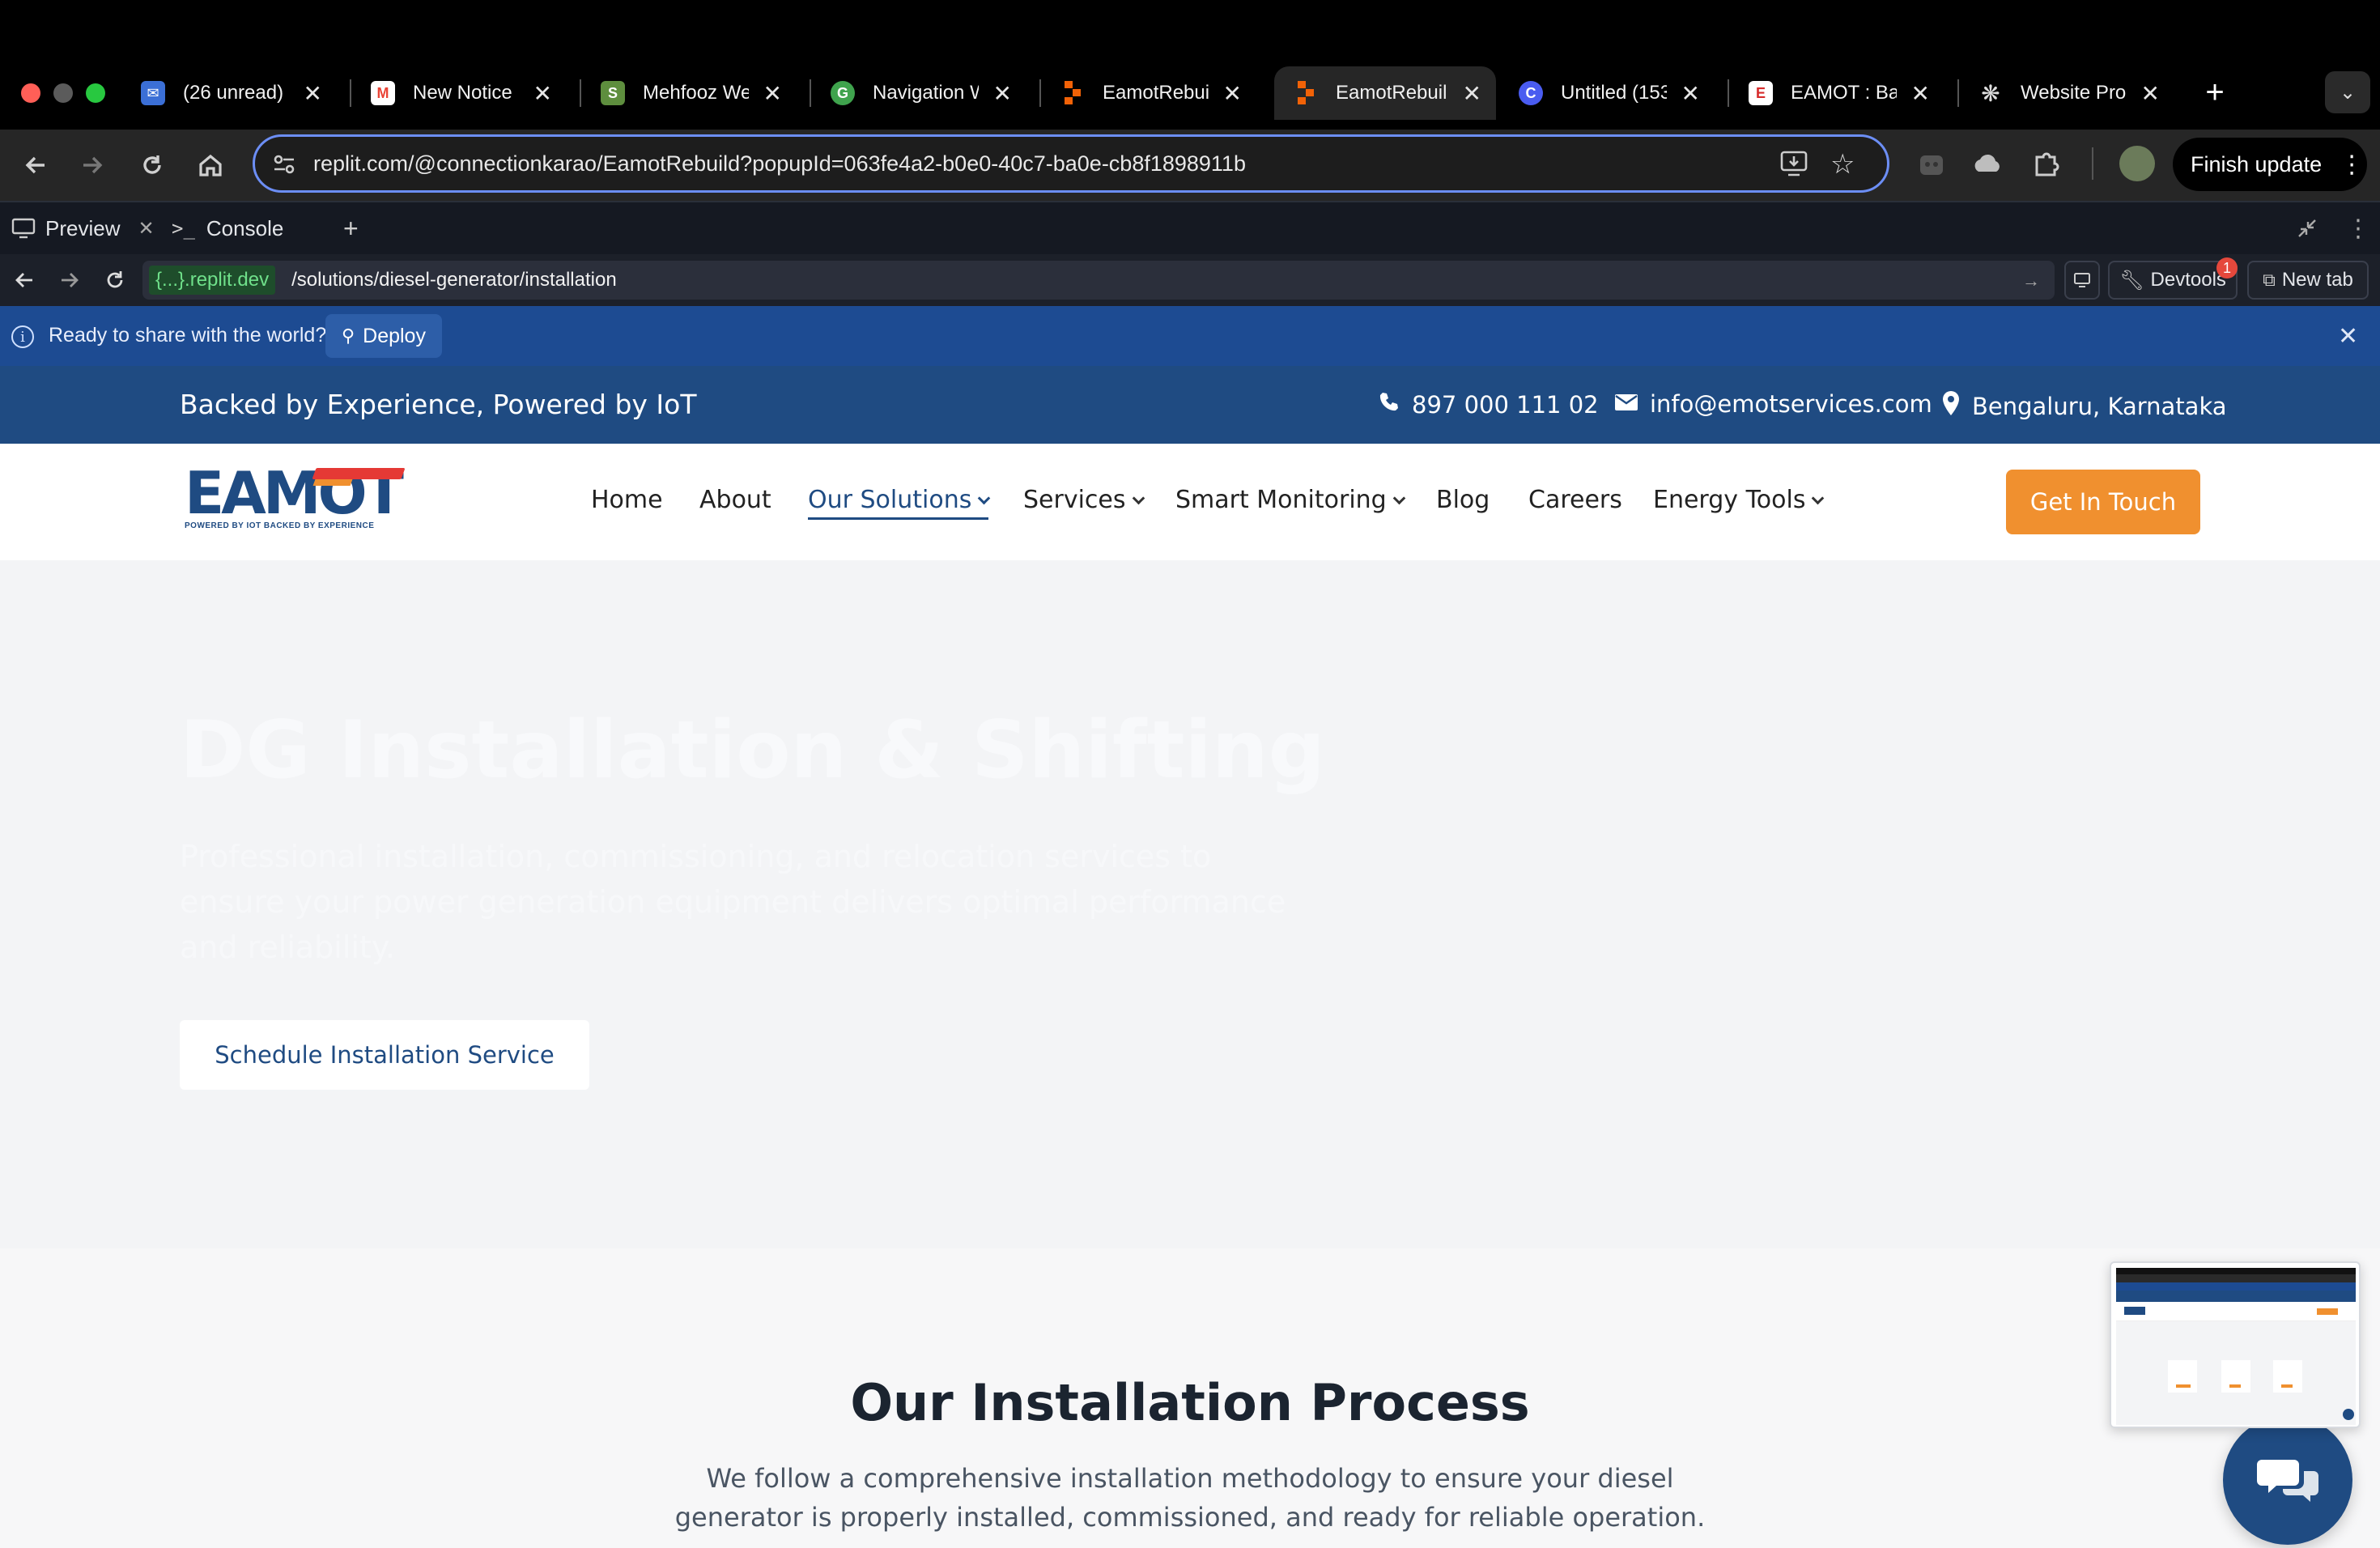 The height and width of the screenshot is (1548, 2380). I want to click on browser-tab: C Untitled (153 ✕, so click(1607, 93).